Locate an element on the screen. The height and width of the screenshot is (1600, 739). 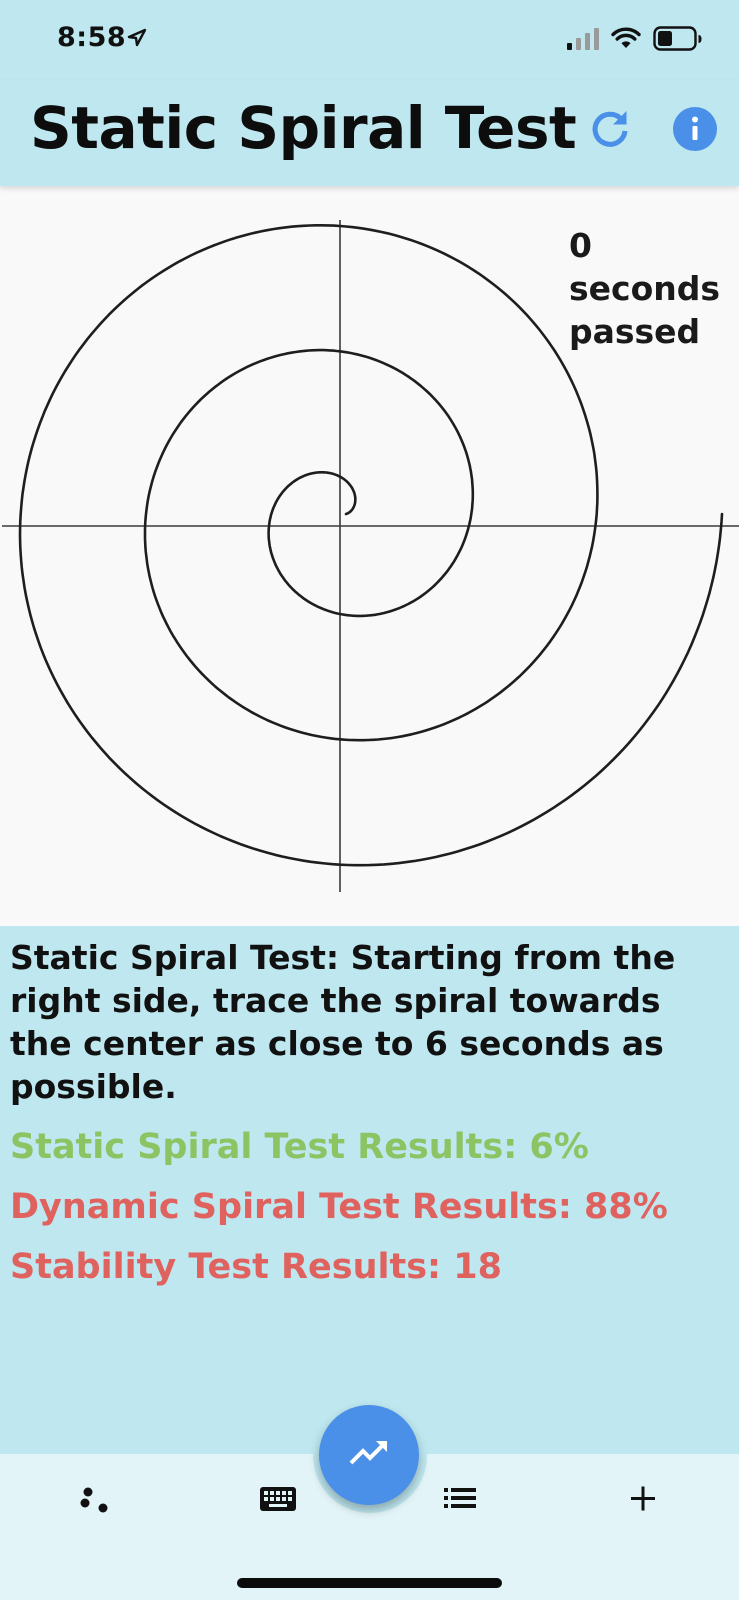
nav-item-list is located at coordinates (460, 1504).